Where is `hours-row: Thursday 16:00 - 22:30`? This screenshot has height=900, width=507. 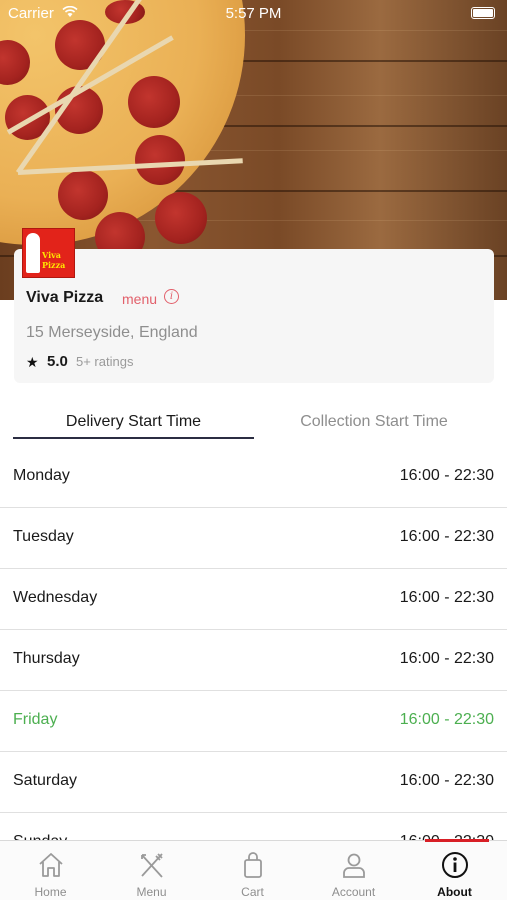 hours-row: Thursday 16:00 - 22:30 is located at coordinates (253, 660).